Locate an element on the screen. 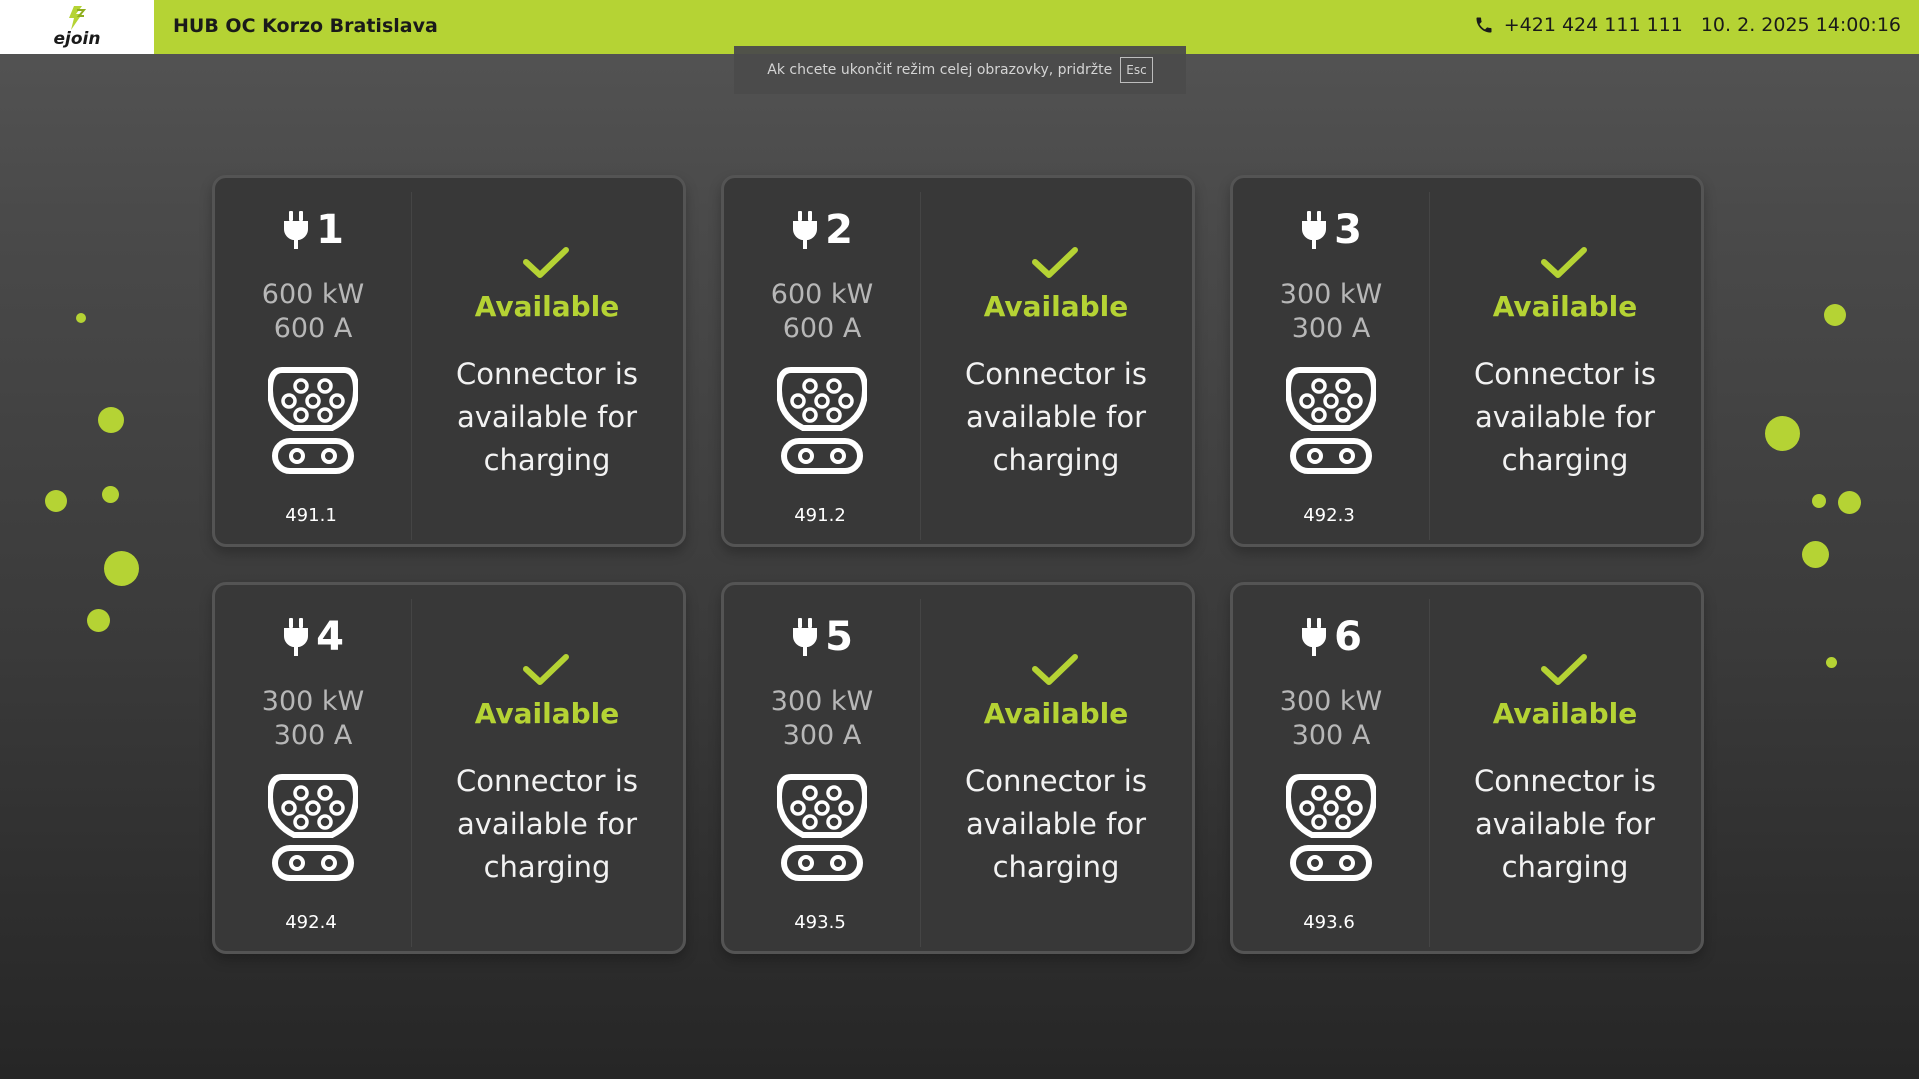  connector-info: 5 300 kW 300 A 493.5 is located at coordinates (822, 773).